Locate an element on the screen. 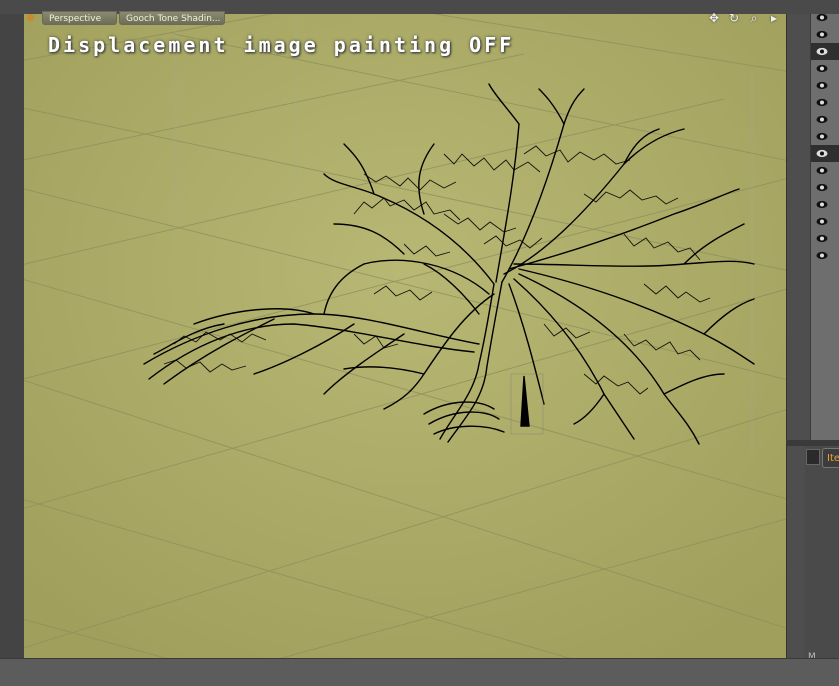  bottom-status-bar is located at coordinates (419, 672).